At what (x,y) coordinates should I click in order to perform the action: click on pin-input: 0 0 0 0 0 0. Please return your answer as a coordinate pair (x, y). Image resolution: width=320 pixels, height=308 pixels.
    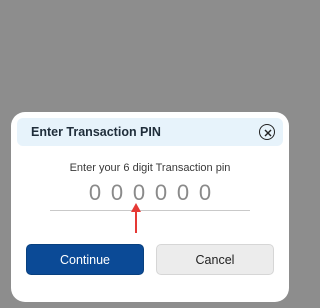
    Looking at the image, I should click on (150, 195).